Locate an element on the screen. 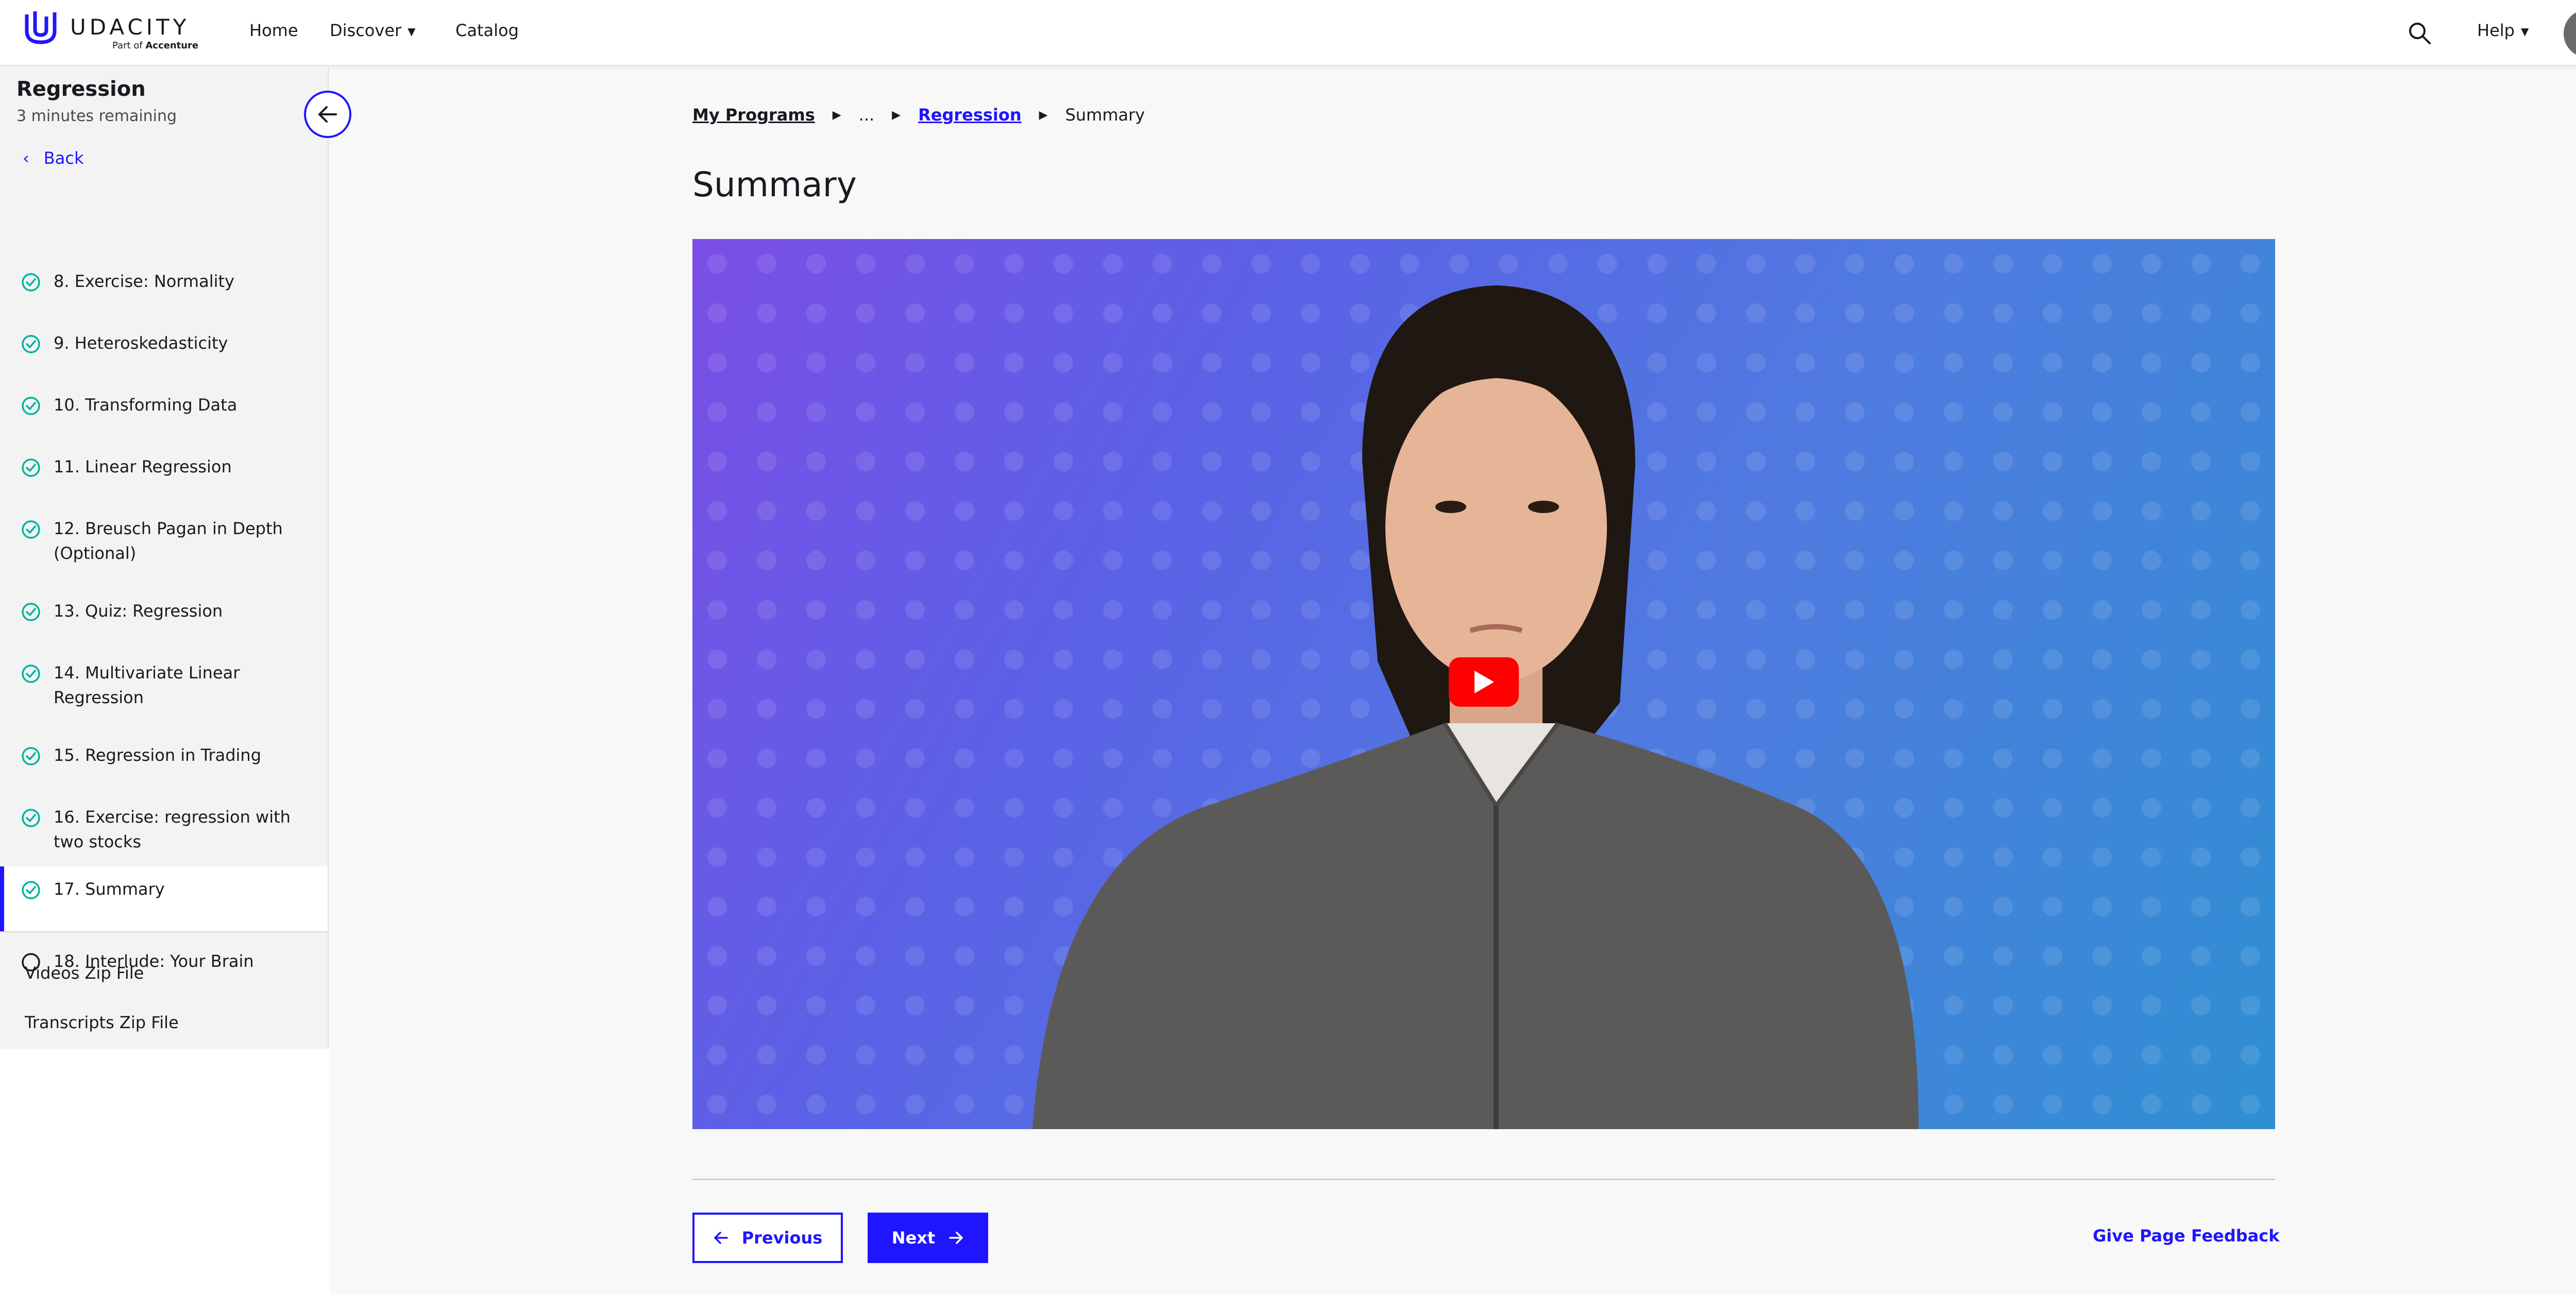  concept-label: 8. Exercise: Normality is located at coordinates (144, 281).